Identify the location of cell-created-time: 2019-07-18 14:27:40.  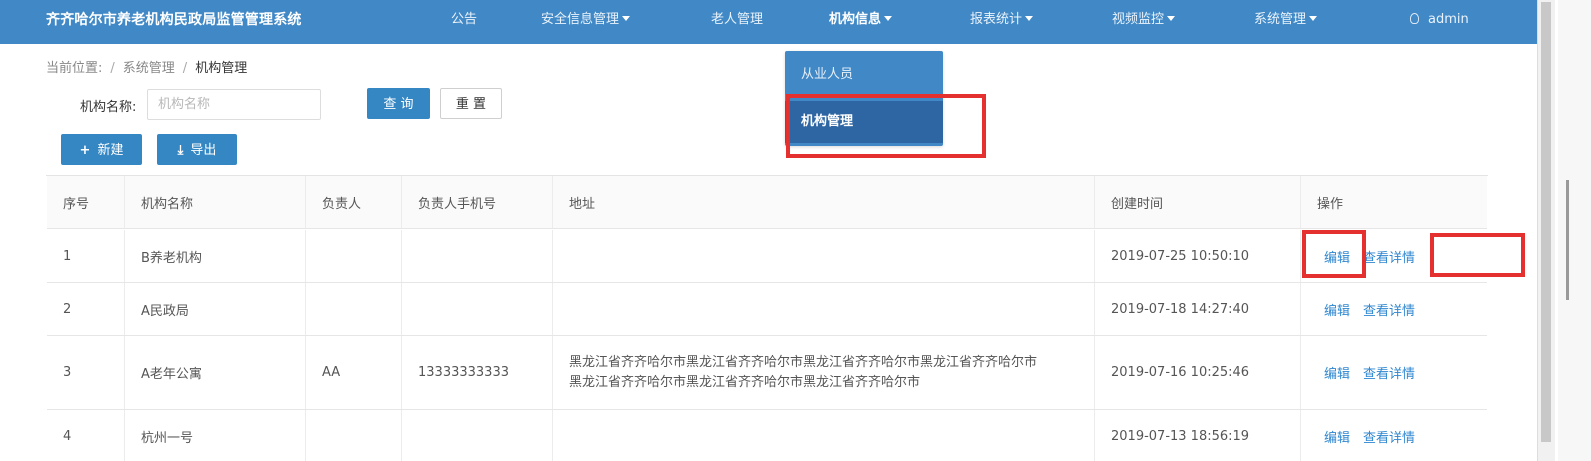
(1198, 309).